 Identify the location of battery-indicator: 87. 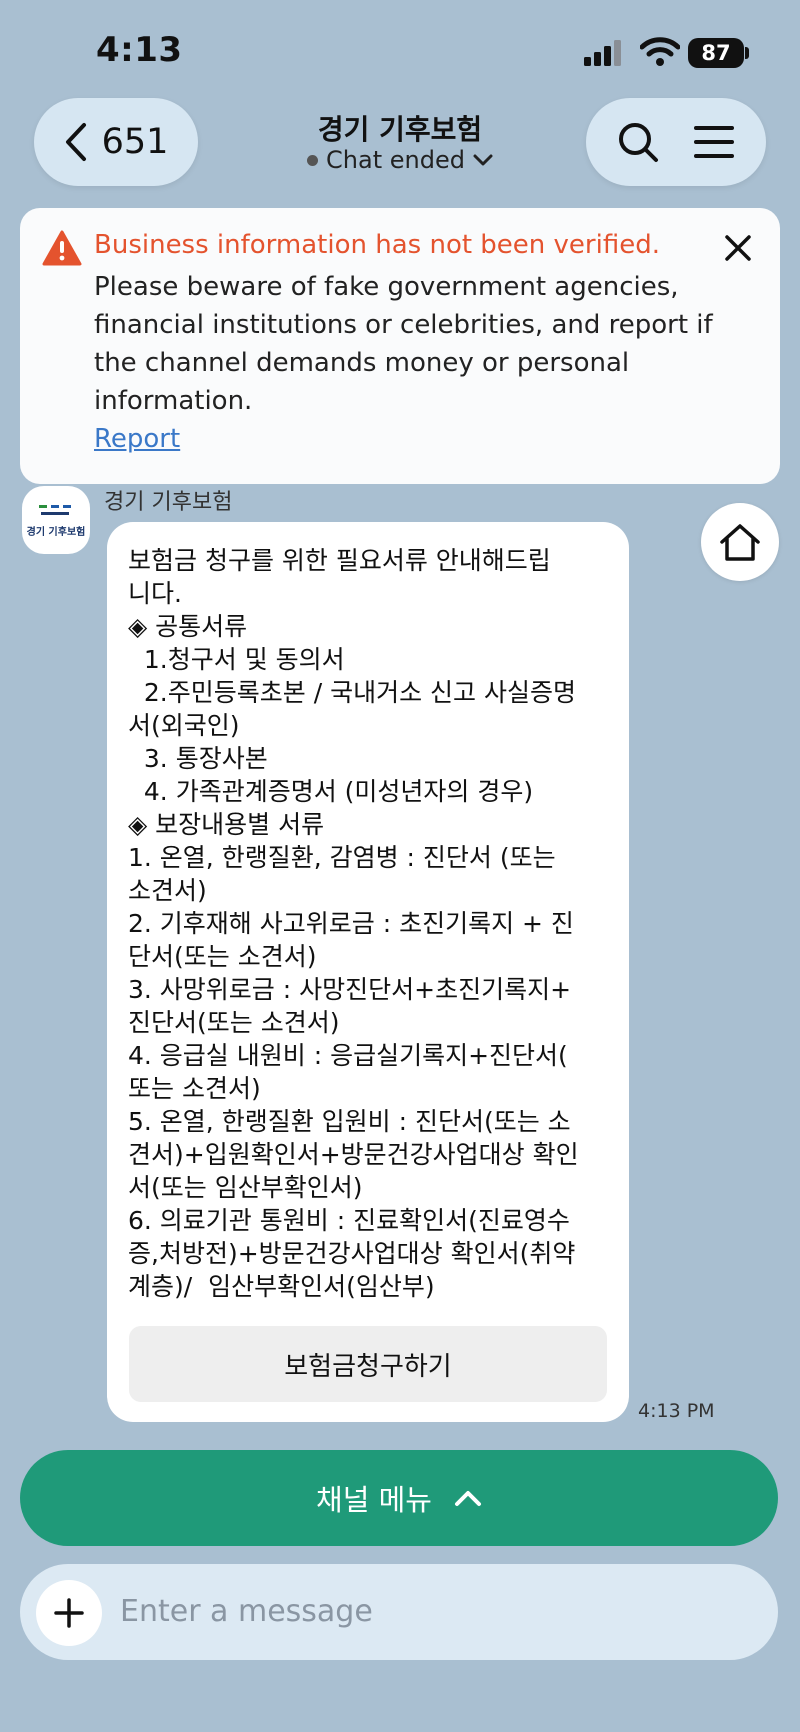
(716, 53).